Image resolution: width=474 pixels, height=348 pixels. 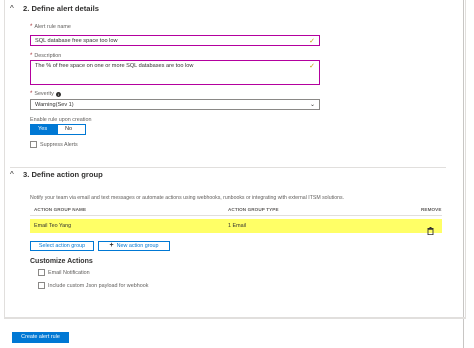 What do you see at coordinates (54, 105) in the screenshot?
I see `severity-value: Warning(Sev 1)` at bounding box center [54, 105].